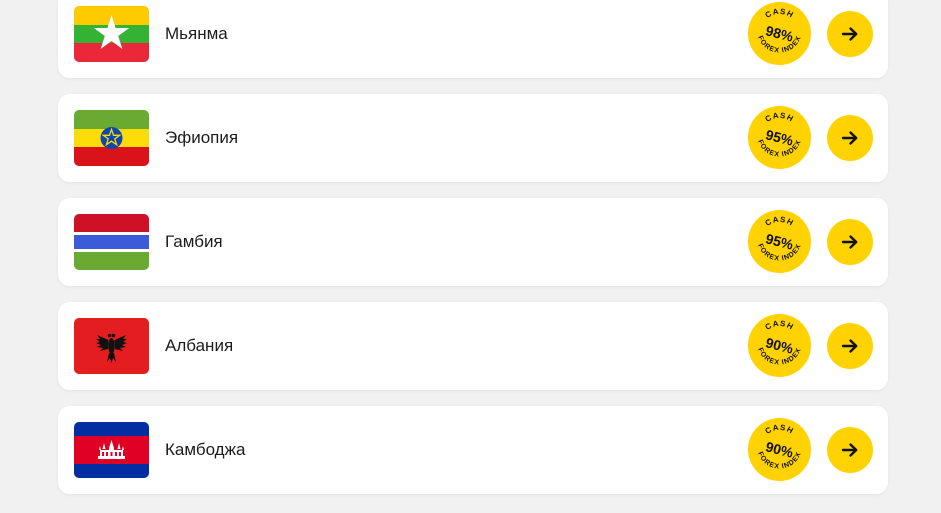  I want to click on ethiopia-flag-icon, so click(111, 138).